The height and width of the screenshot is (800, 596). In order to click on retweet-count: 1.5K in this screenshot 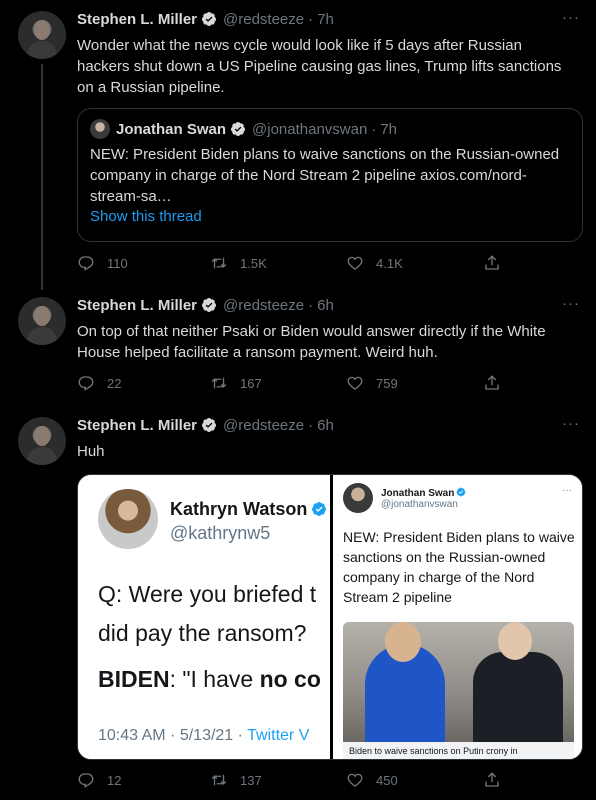, I will do `click(253, 263)`.